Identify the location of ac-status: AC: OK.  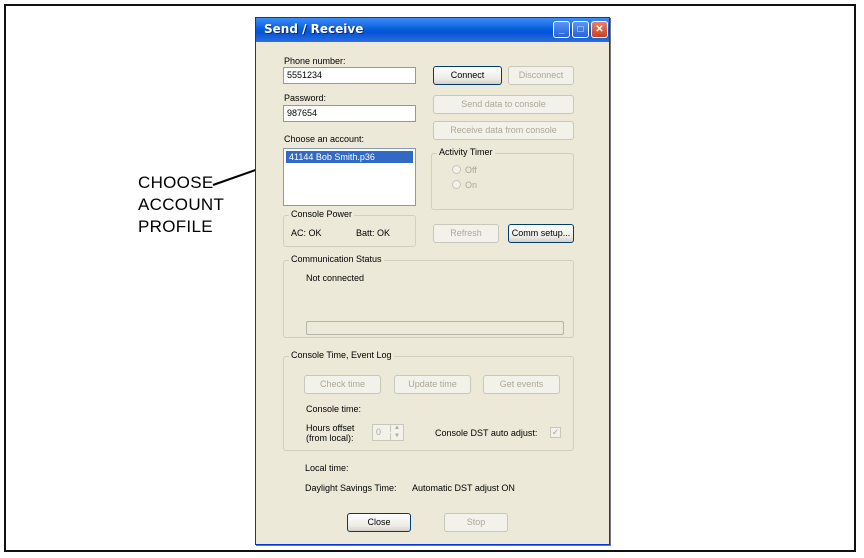
(306, 233).